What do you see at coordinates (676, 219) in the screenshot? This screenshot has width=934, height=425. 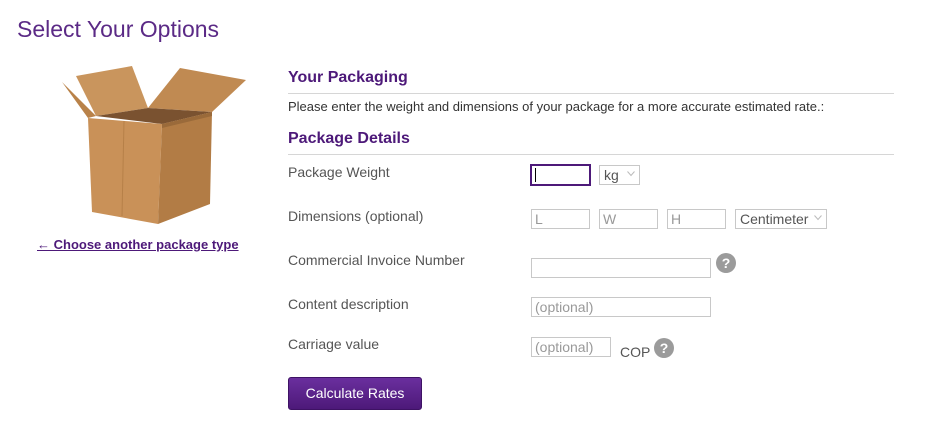 I see `height-placeholder: H` at bounding box center [676, 219].